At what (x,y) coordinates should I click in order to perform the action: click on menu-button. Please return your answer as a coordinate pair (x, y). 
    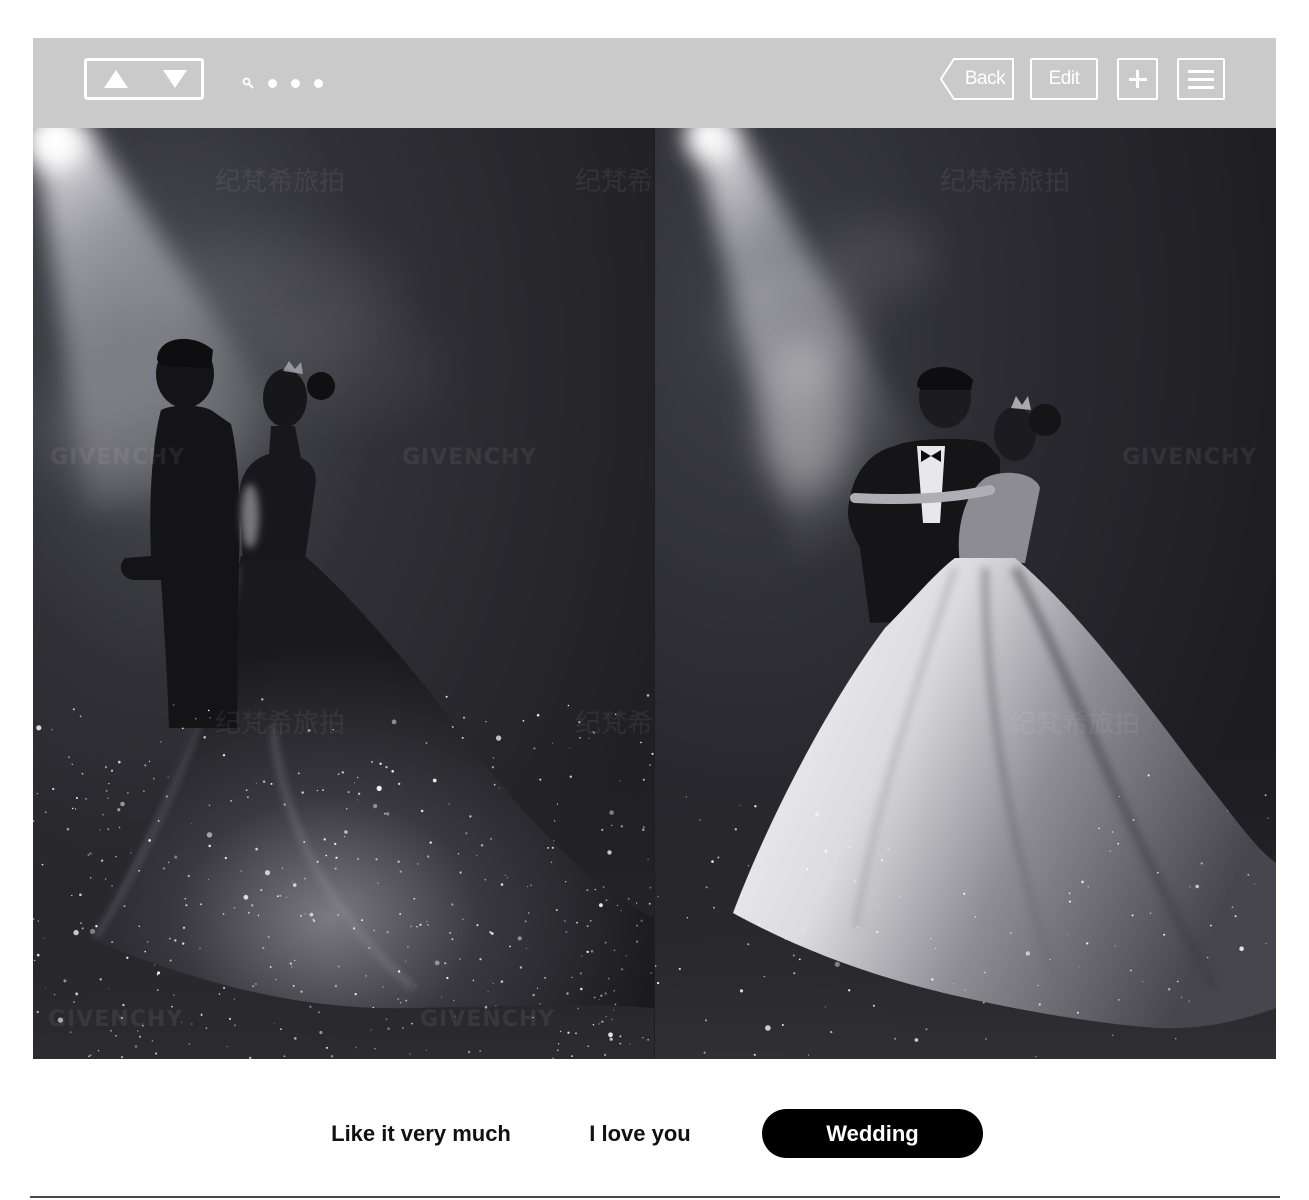
    Looking at the image, I should click on (1201, 79).